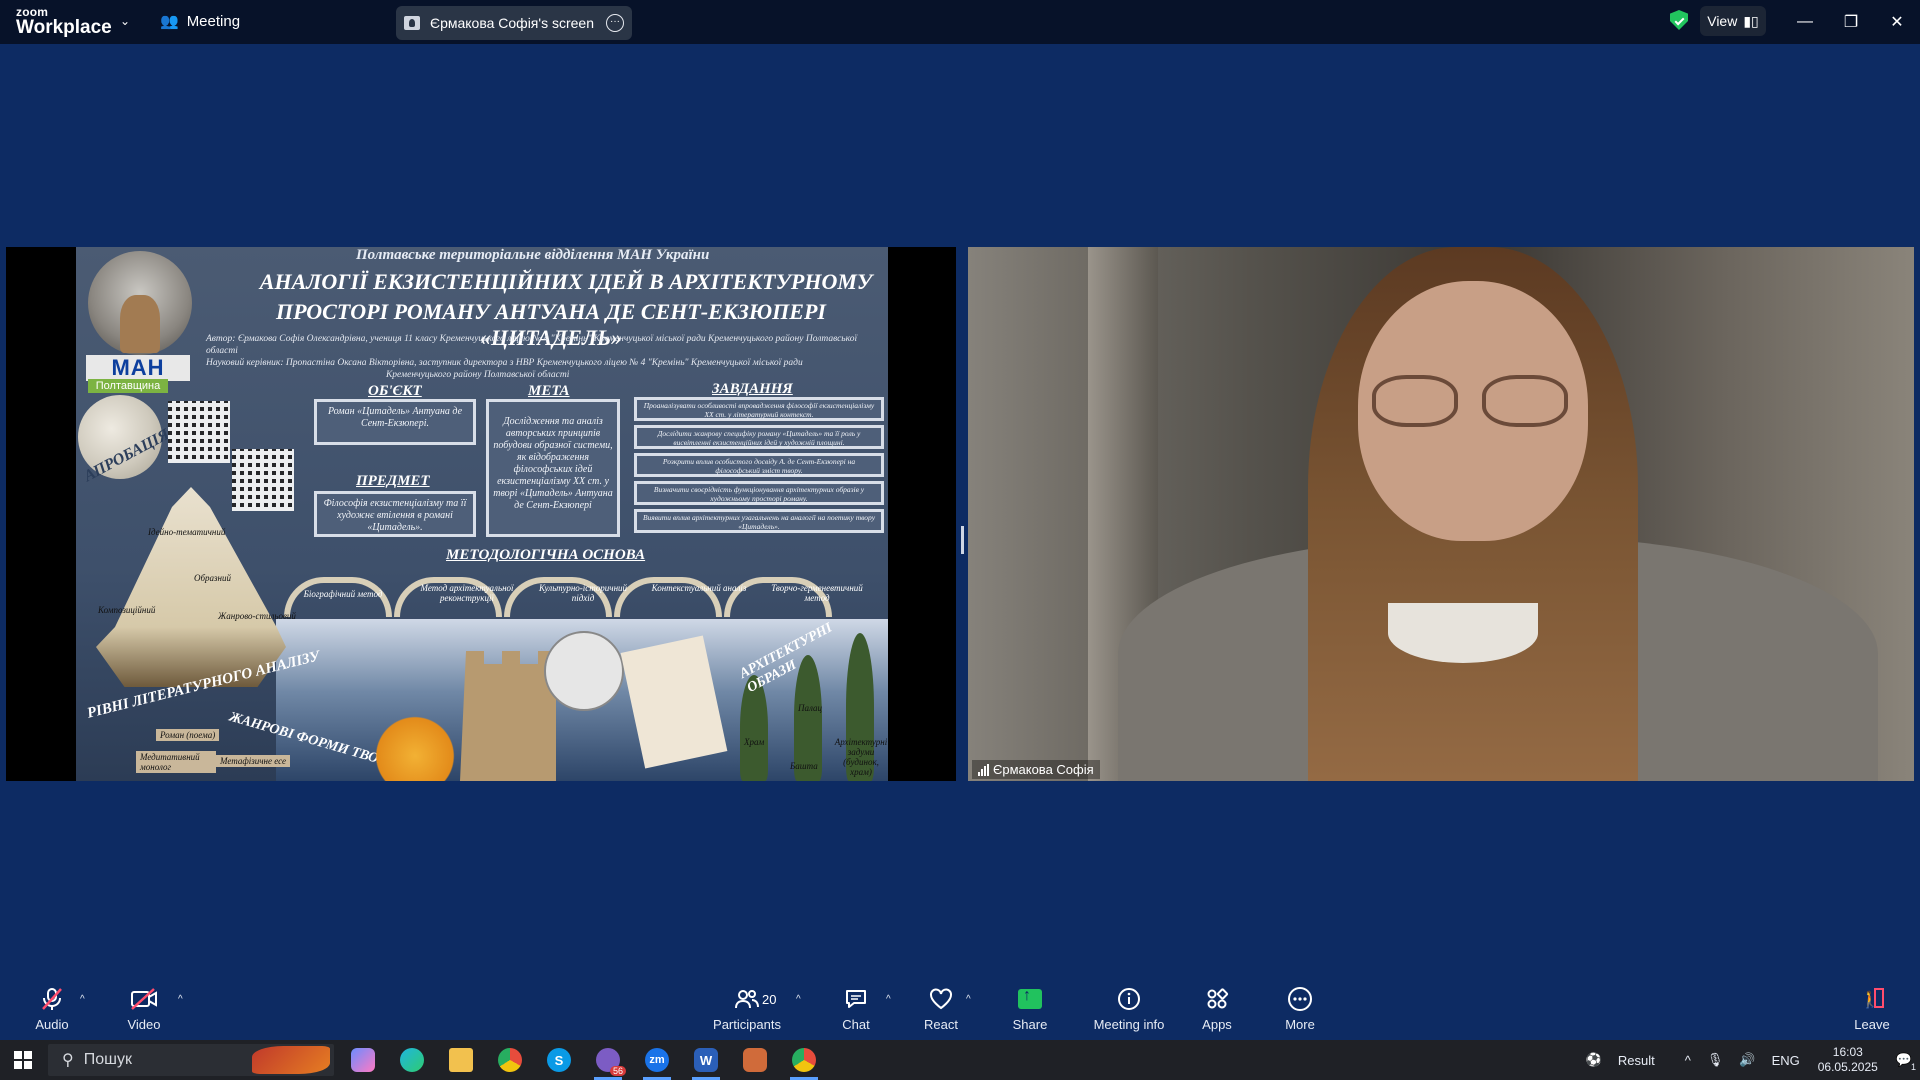 This screenshot has height=1080, width=1920. Describe the element at coordinates (144, 999) in the screenshot. I see `video-off-icon` at that location.